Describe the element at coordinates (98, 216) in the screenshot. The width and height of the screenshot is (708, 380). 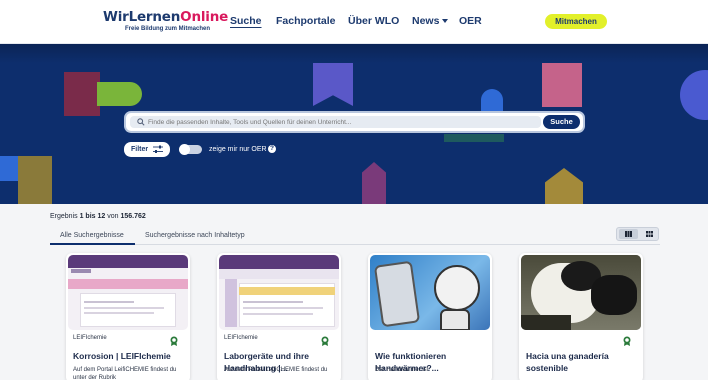
I see `result-count: Ergebnis 1 bis 12 von 156.762` at that location.